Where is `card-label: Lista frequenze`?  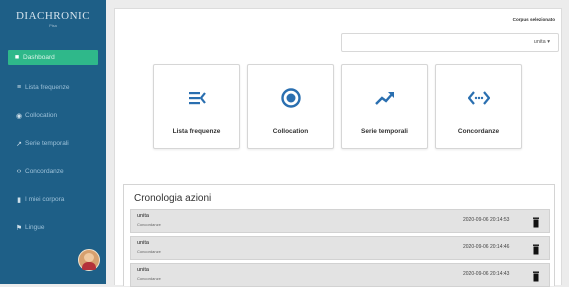 card-label: Lista frequenze is located at coordinates (196, 131).